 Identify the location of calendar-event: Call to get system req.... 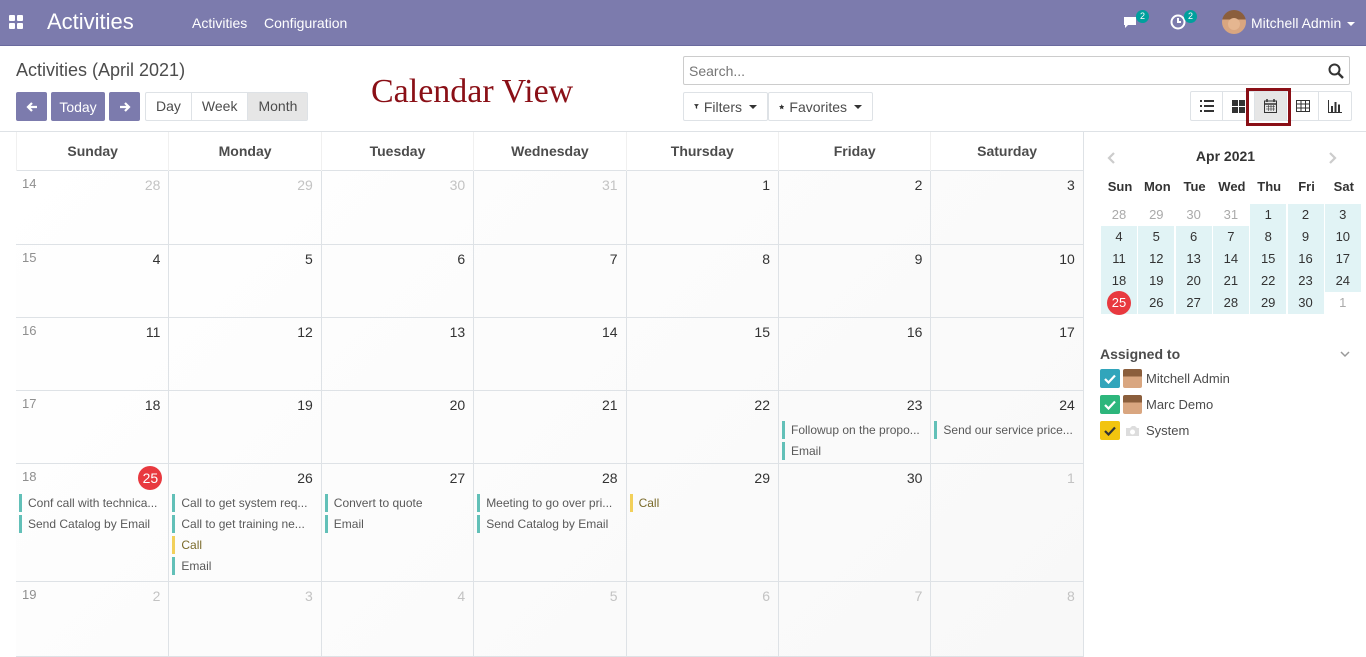
(244, 503).